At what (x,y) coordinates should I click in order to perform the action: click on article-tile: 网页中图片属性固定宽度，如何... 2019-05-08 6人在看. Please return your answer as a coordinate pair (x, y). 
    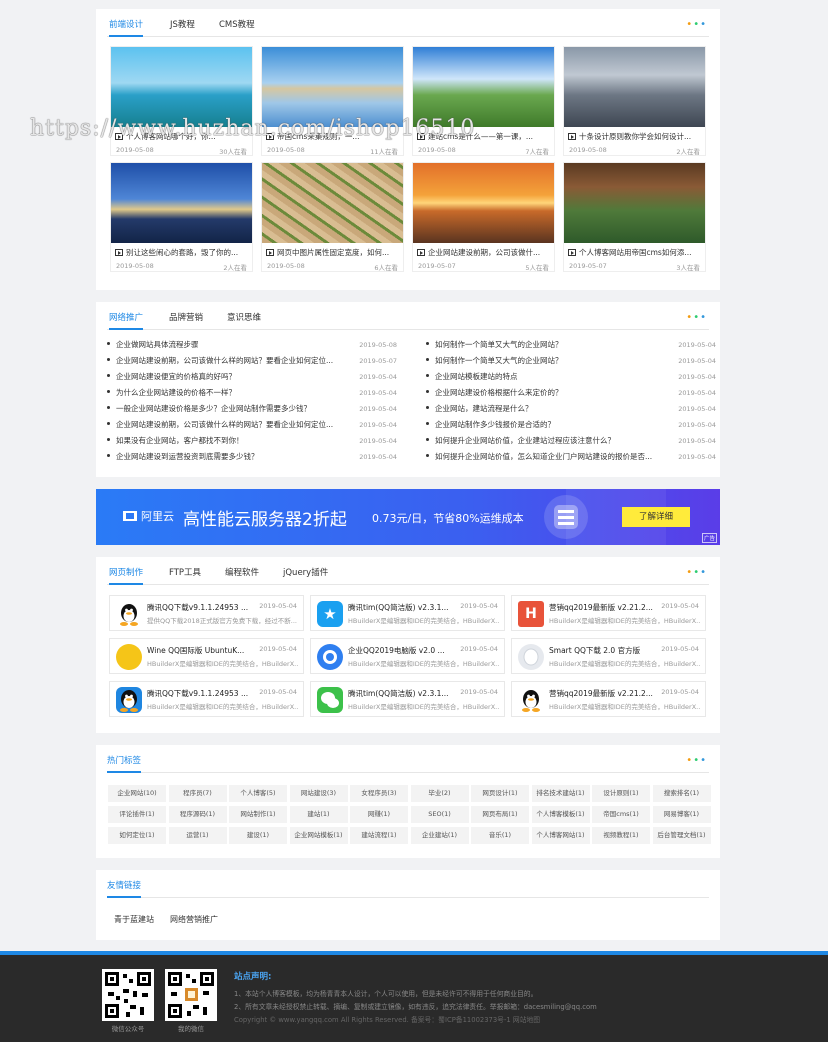
    Looking at the image, I should click on (332, 217).